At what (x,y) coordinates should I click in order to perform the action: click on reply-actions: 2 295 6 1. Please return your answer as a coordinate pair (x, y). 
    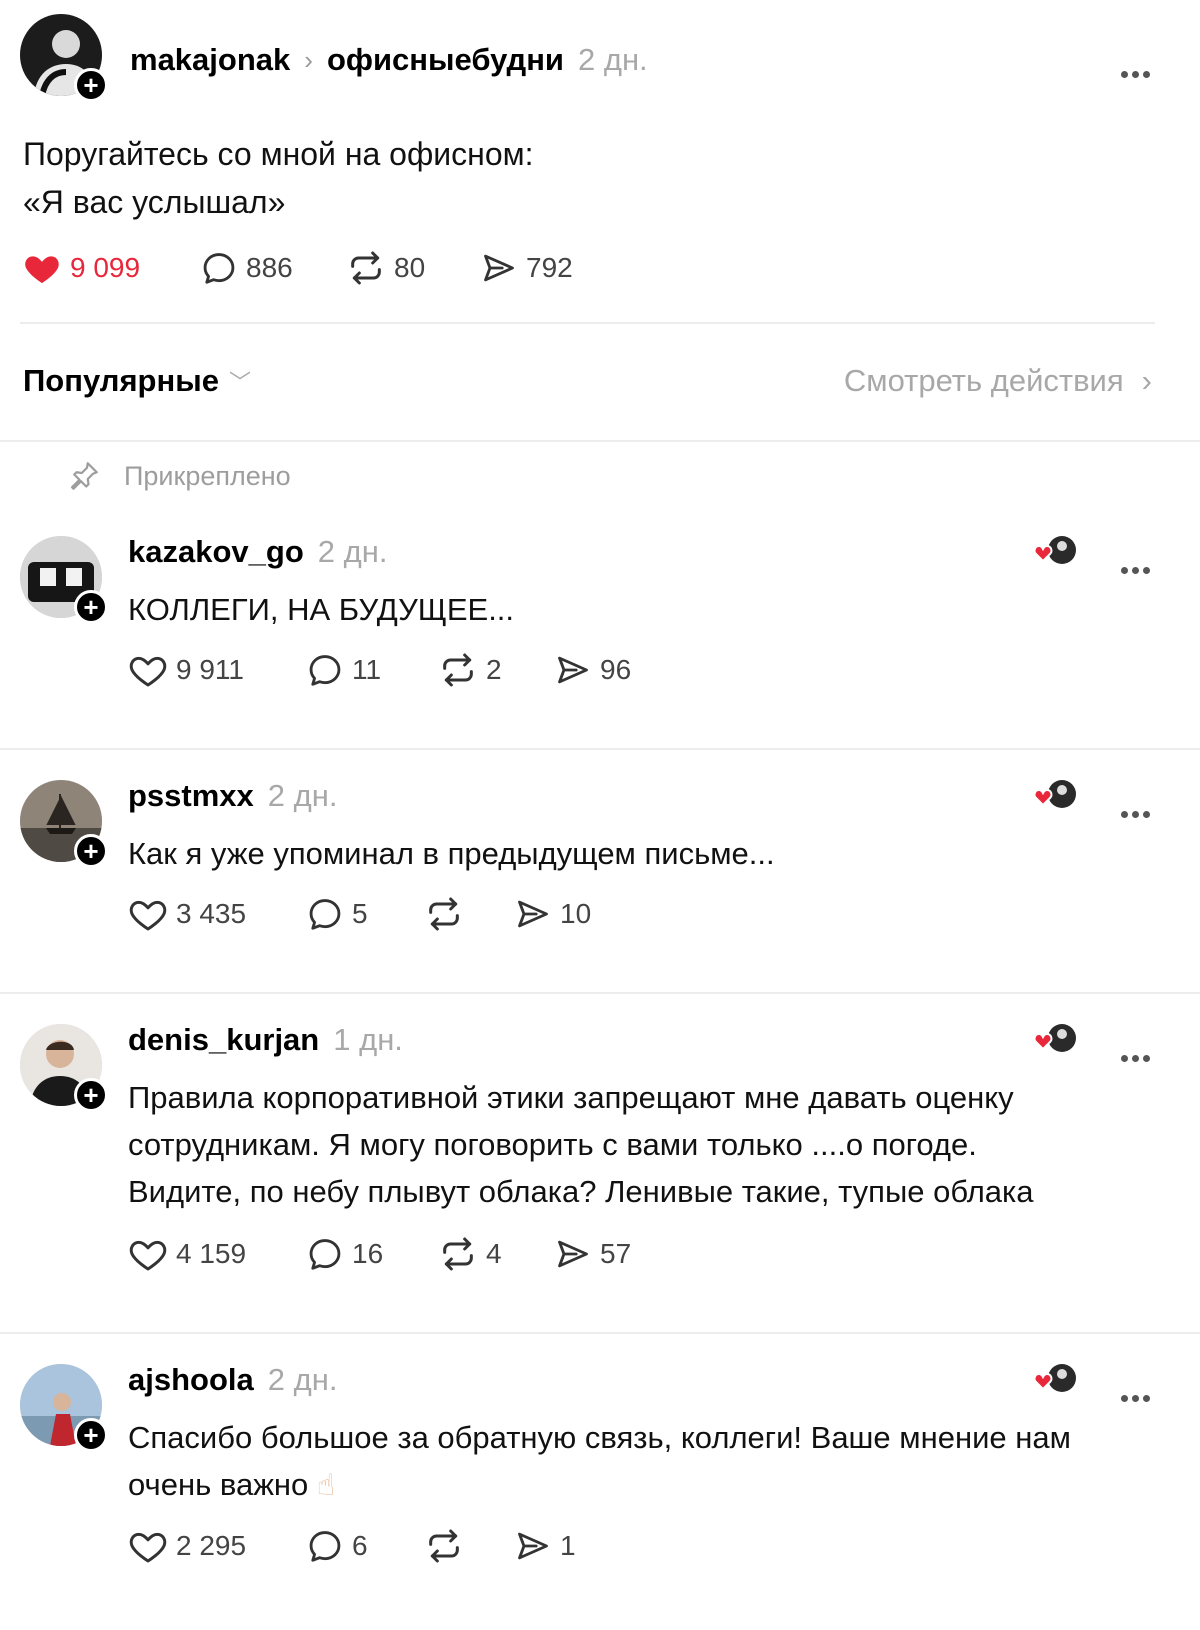
    Looking at the image, I should click on (352, 1546).